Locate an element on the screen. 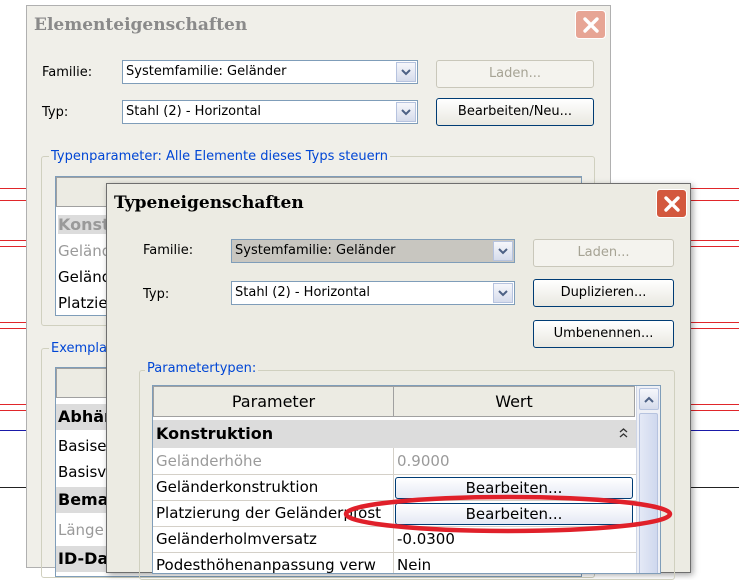 The height and width of the screenshot is (580, 739). table-row: Basisv is located at coordinates (82, 472).